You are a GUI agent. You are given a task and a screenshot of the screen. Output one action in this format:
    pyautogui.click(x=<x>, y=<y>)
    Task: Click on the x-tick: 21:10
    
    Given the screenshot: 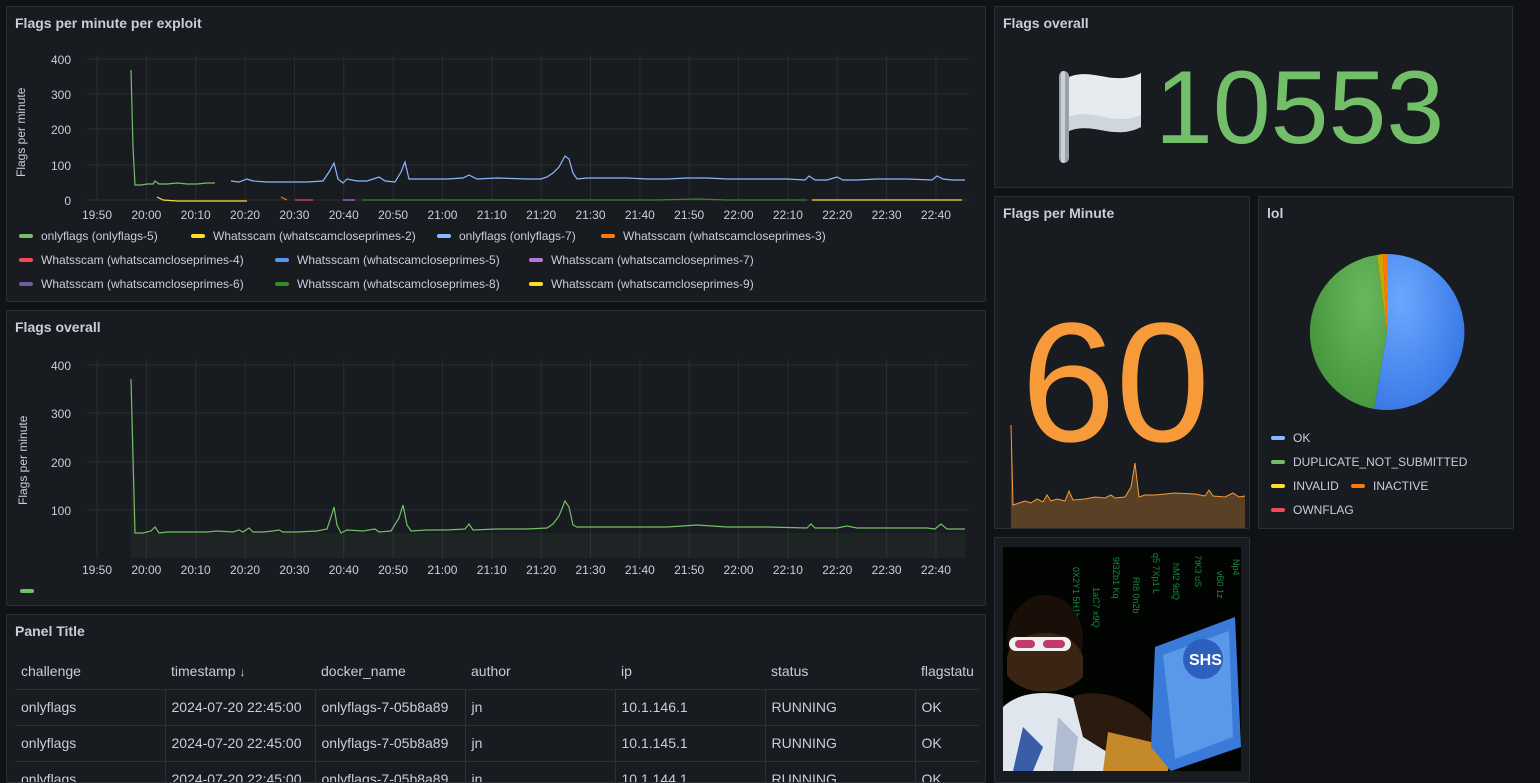 What is the action you would take?
    pyautogui.click(x=492, y=570)
    